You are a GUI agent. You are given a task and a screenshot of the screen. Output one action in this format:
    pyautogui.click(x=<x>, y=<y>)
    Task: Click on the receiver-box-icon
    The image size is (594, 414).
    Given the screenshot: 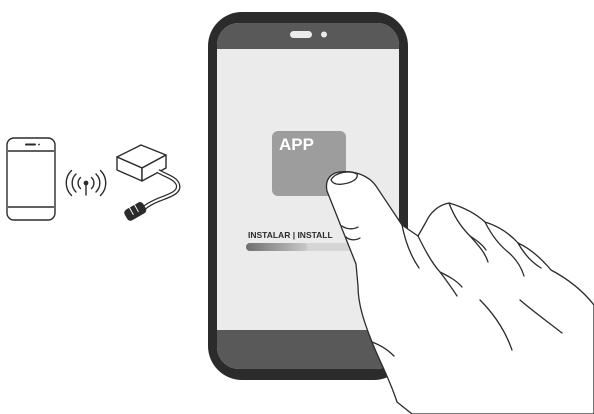 What is the action you would take?
    pyautogui.click(x=148, y=182)
    